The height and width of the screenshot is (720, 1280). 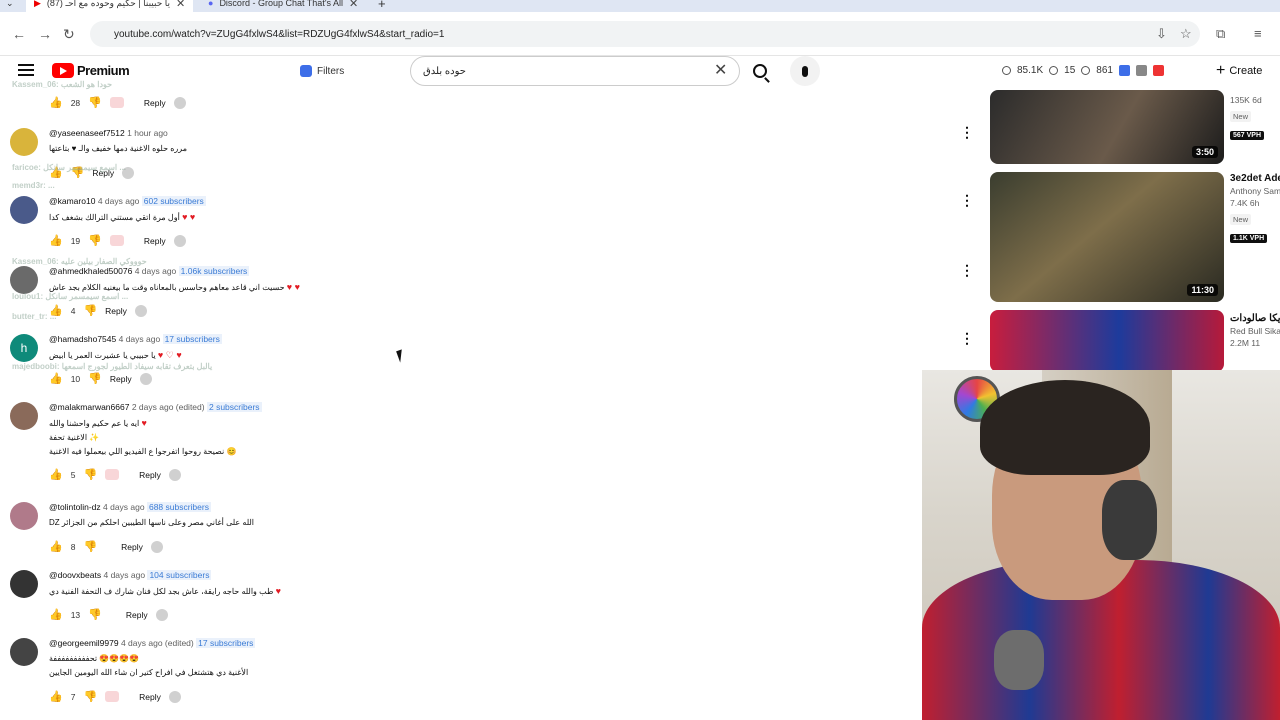 I want to click on notification-icon, so click(x=1158, y=70).